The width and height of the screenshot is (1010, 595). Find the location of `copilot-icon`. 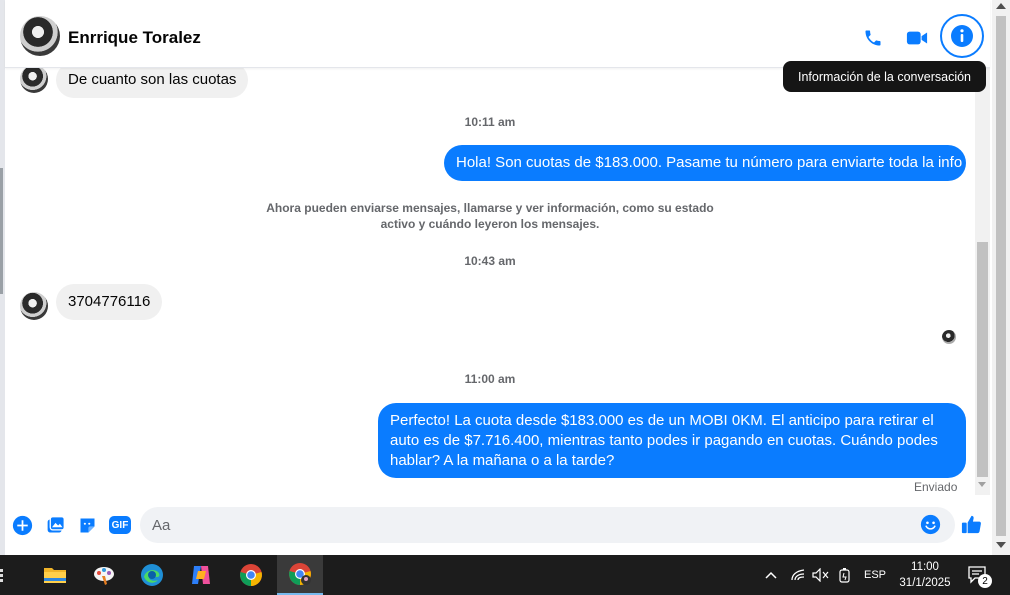

copilot-icon is located at coordinates (201, 575).